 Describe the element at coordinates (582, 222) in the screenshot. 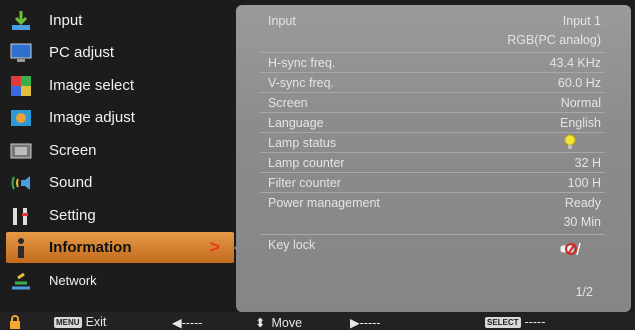

I see `info-value-secondary: 30 Min` at that location.